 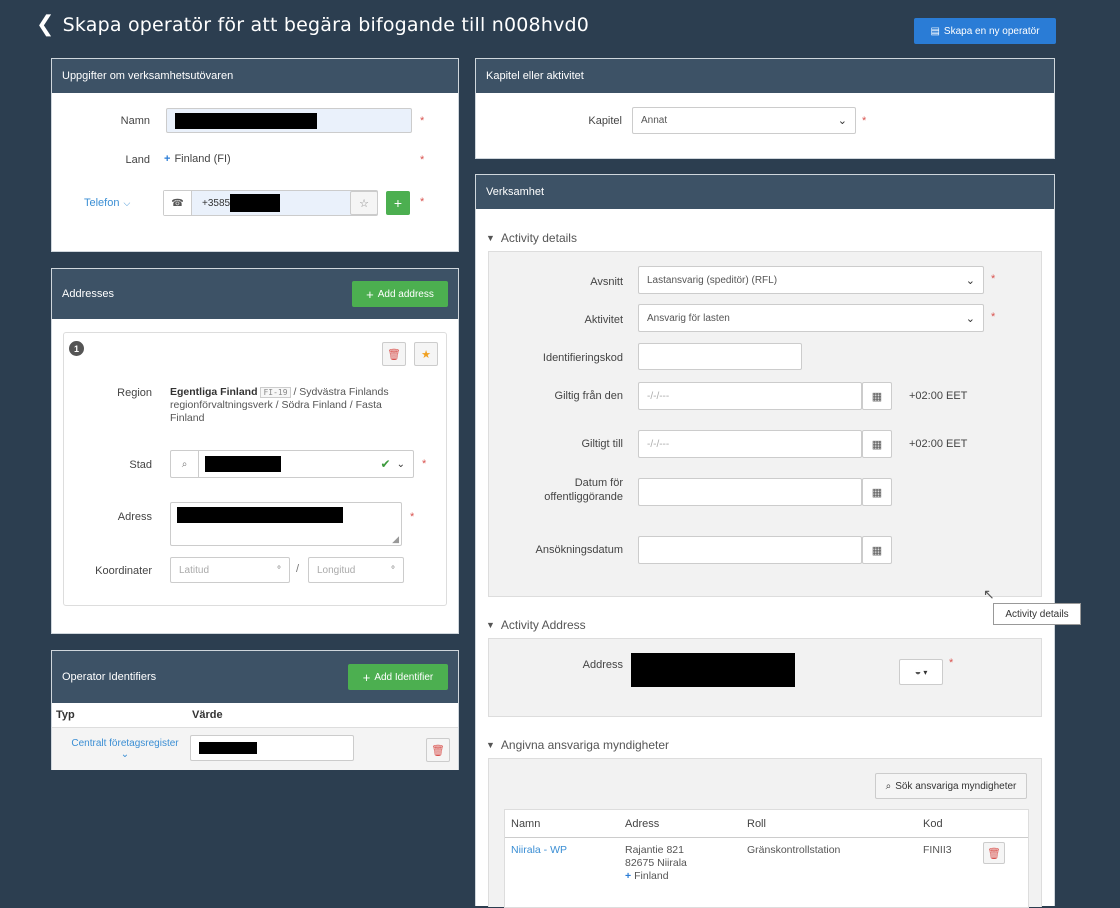 I want to click on delete-identifier-button: 🗑, so click(x=438, y=750).